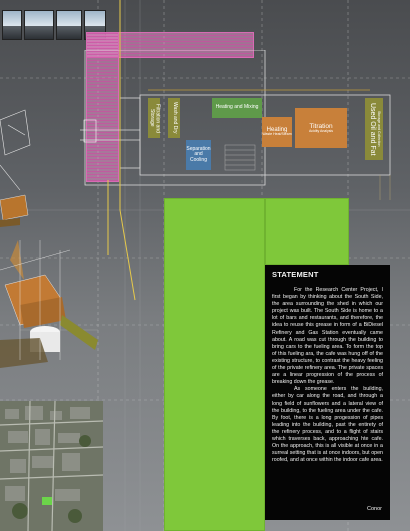 The image size is (410, 531). I want to click on statement-signature: Conor, so click(374, 509).